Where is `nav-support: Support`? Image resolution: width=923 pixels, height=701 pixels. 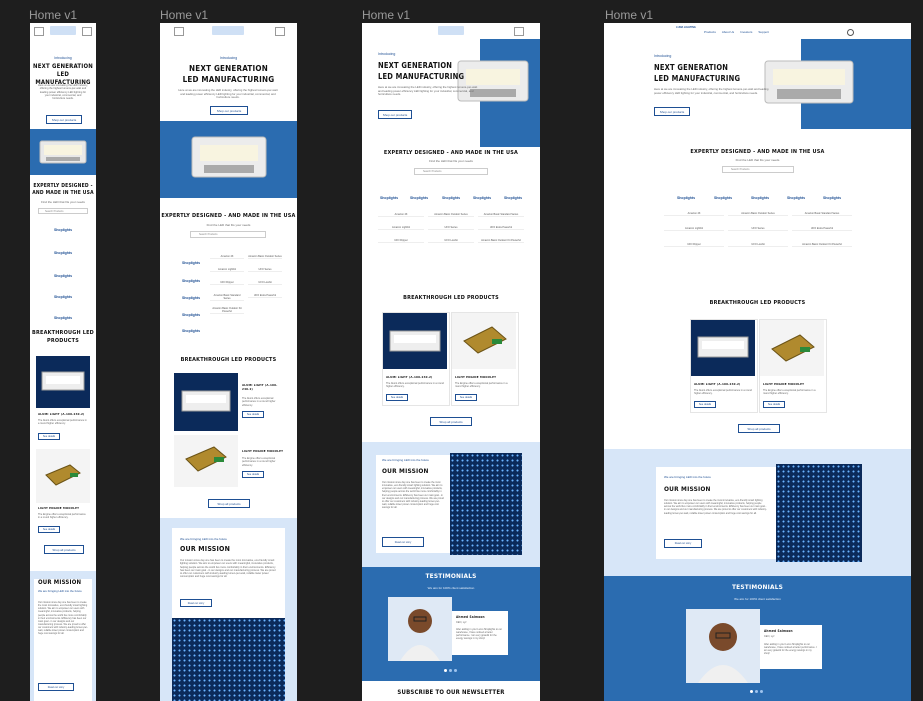
nav-support: Support is located at coordinates (763, 32).